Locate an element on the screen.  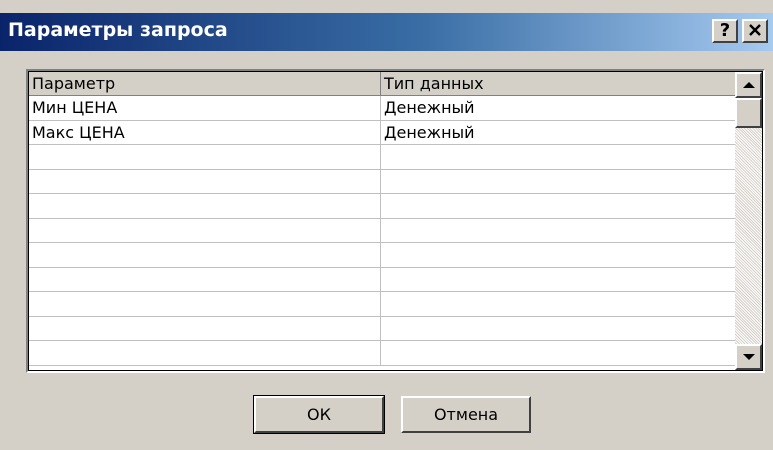
table-row: Мин ЦЕНА Денежный is located at coordinates (382, 108).